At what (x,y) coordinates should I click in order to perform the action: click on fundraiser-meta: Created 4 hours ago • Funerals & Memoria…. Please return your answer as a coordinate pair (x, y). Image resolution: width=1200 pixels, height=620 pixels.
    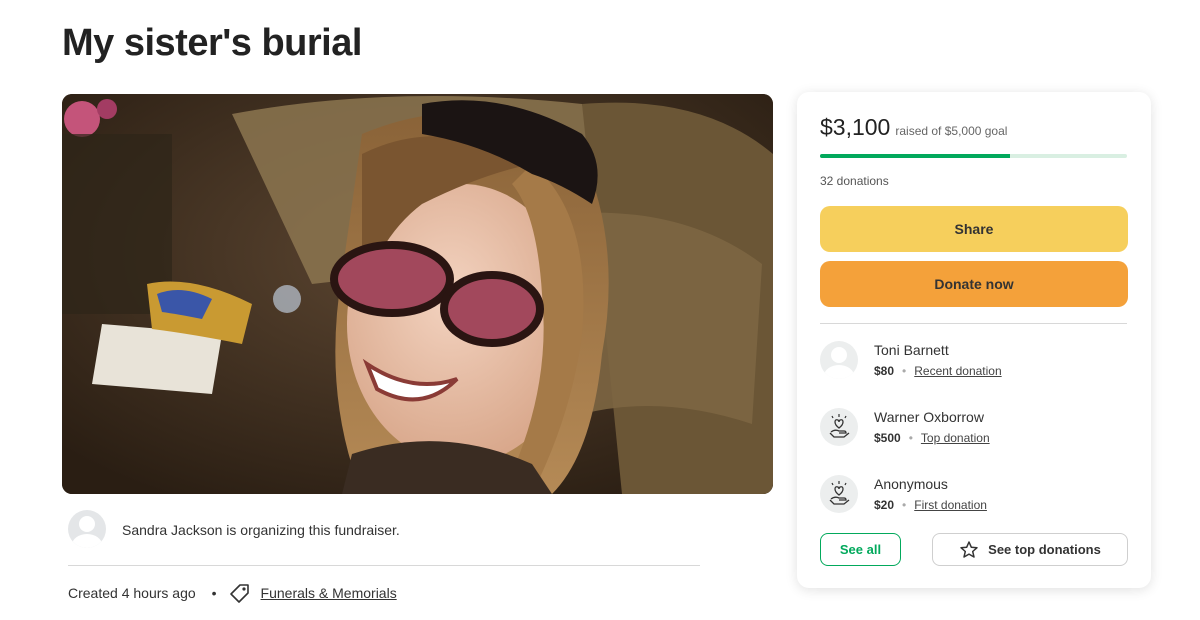
    Looking at the image, I should click on (232, 593).